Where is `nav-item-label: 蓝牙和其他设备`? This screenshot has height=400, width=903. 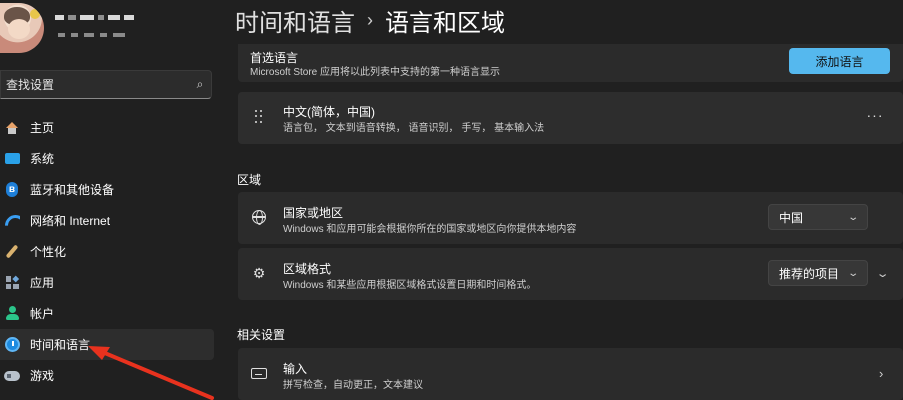 nav-item-label: 蓝牙和其他设备 is located at coordinates (72, 190).